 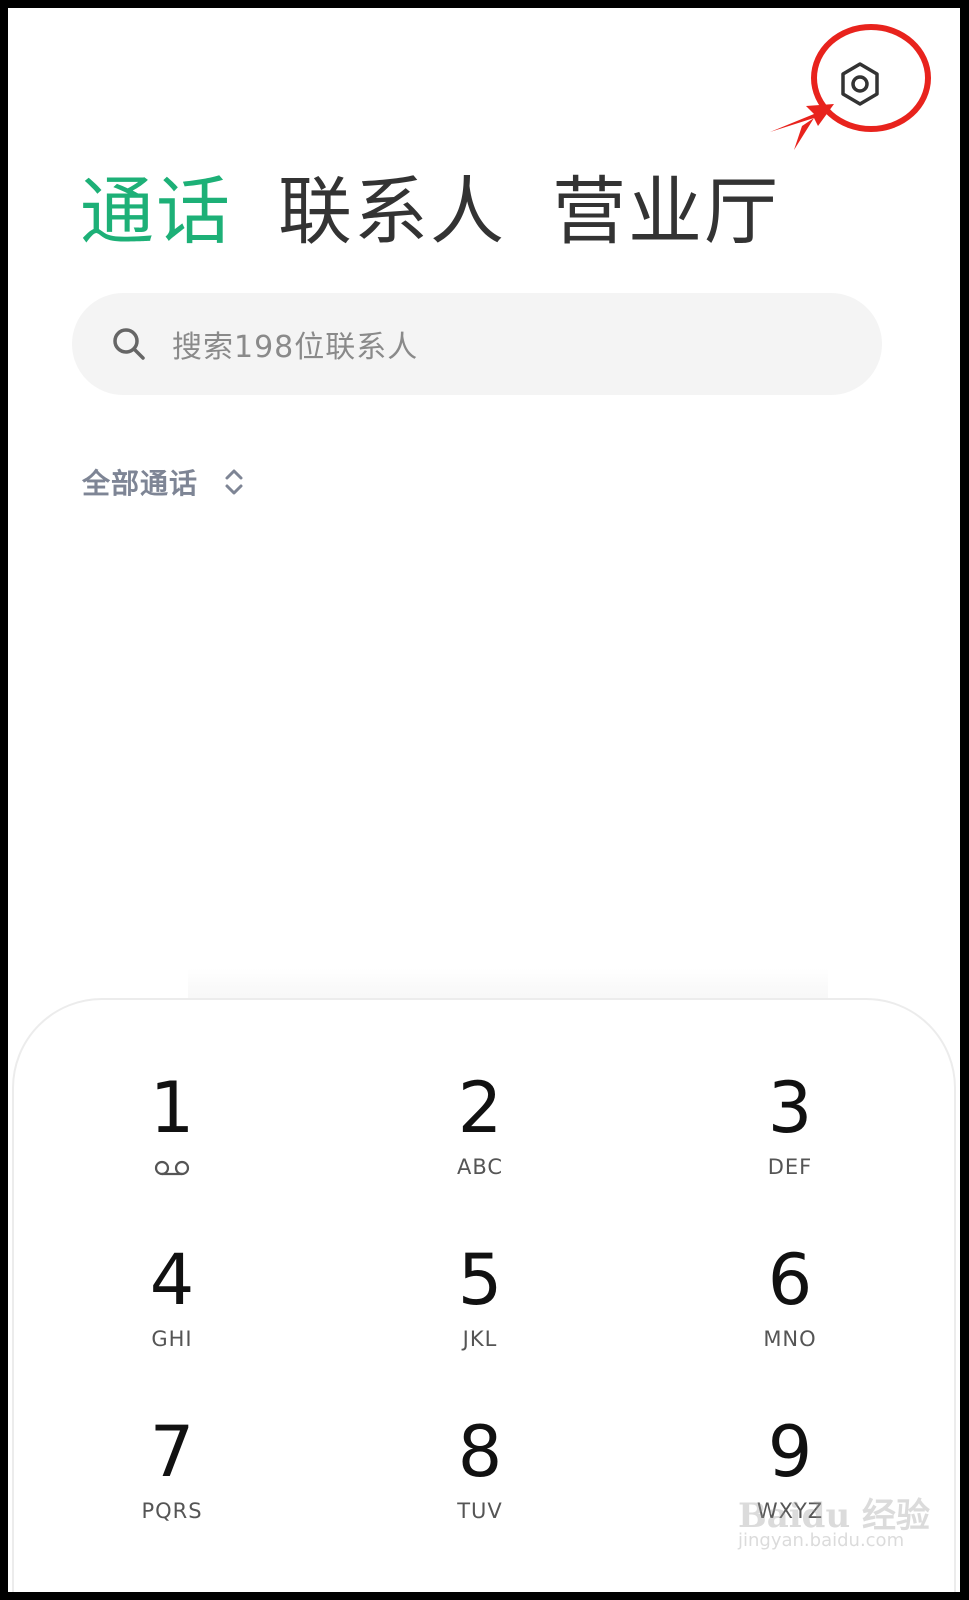 I want to click on key-letters: PQRS, so click(x=172, y=1511).